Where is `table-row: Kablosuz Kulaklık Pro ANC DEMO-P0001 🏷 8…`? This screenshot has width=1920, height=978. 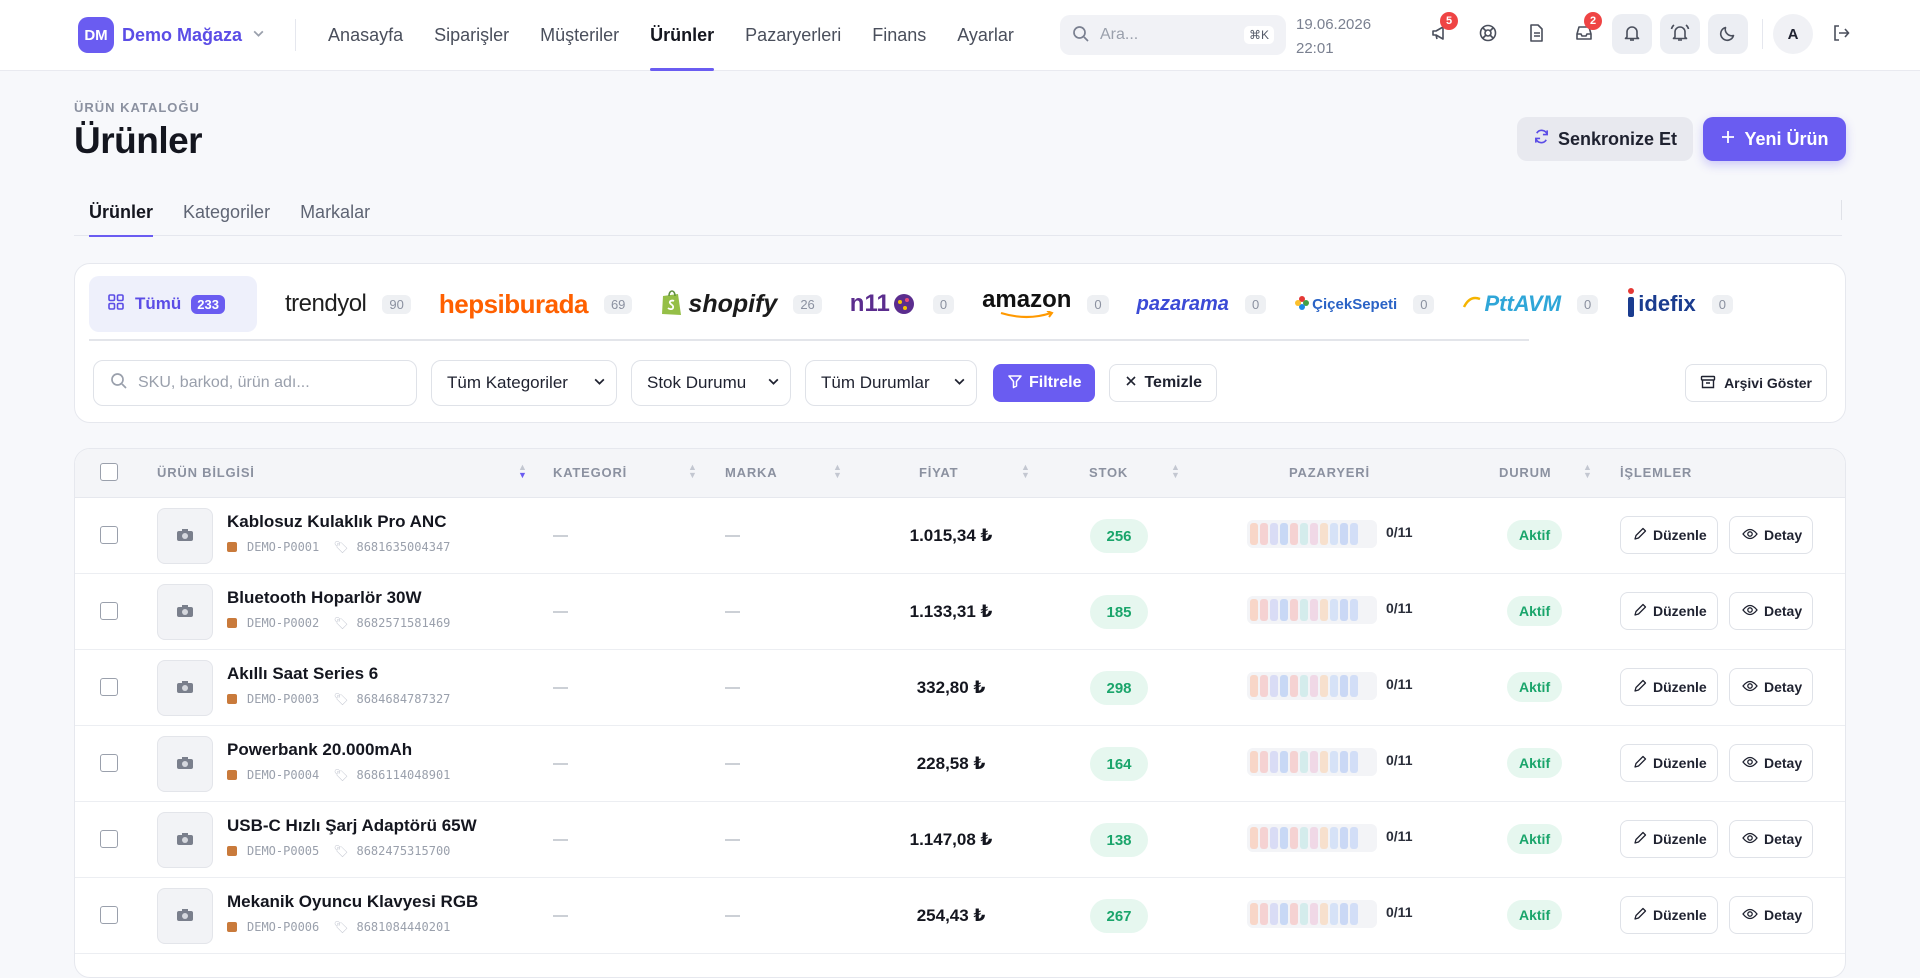 table-row: Kablosuz Kulaklık Pro ANC DEMO-P0001 🏷 8… is located at coordinates (960, 536).